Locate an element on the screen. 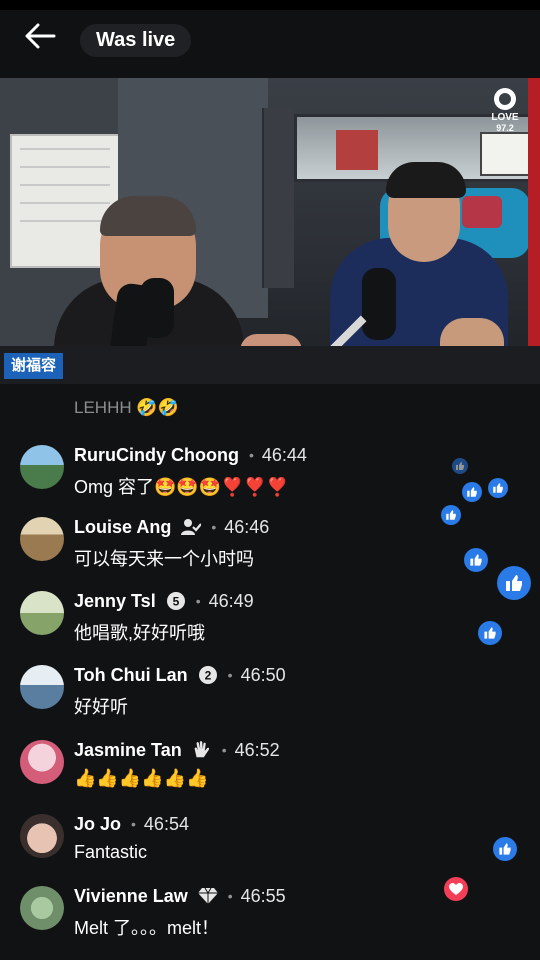 Image resolution: width=540 pixels, height=960 pixels. comment-text: Fantastic is located at coordinates (111, 852).